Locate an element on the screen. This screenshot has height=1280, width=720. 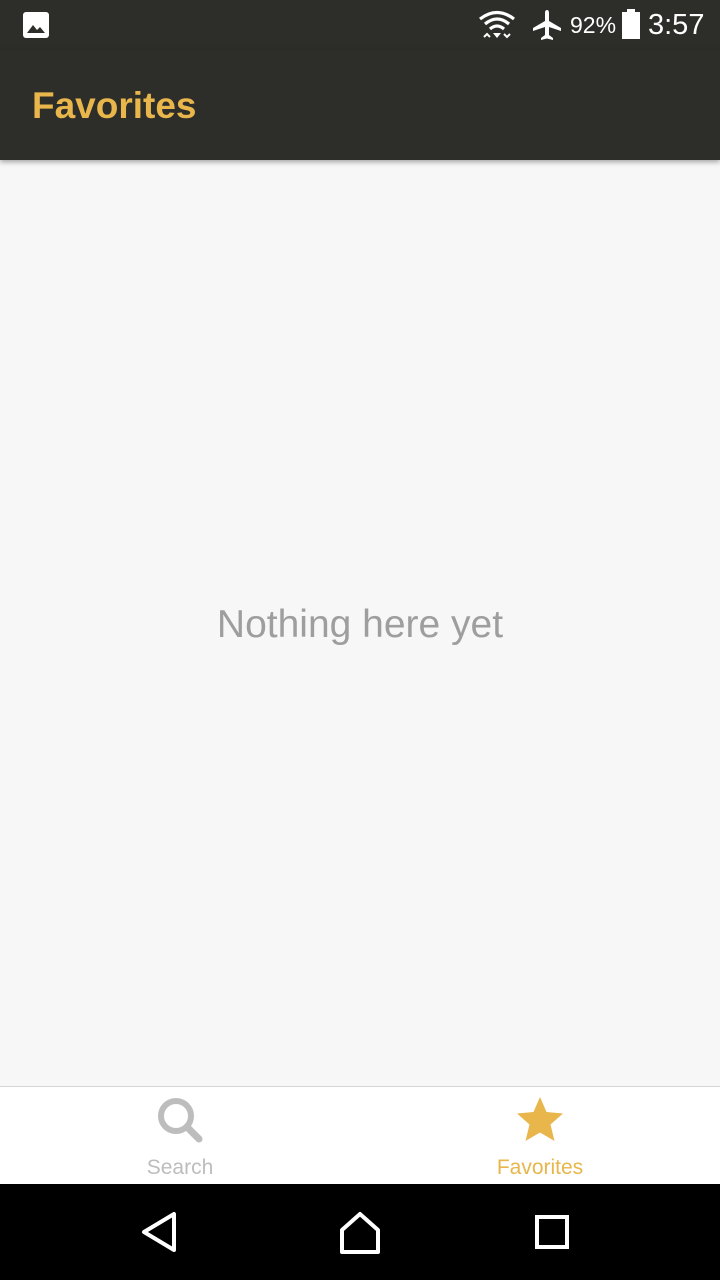
empty-state-message: Nothing here yet is located at coordinates (360, 624).